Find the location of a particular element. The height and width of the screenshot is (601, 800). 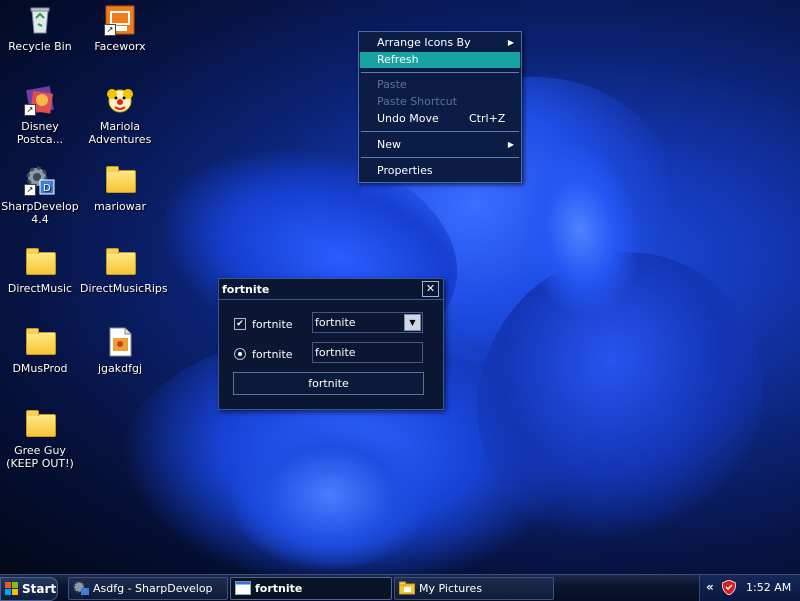

menu-item-label: Arrange Icons By is located at coordinates (424, 42).